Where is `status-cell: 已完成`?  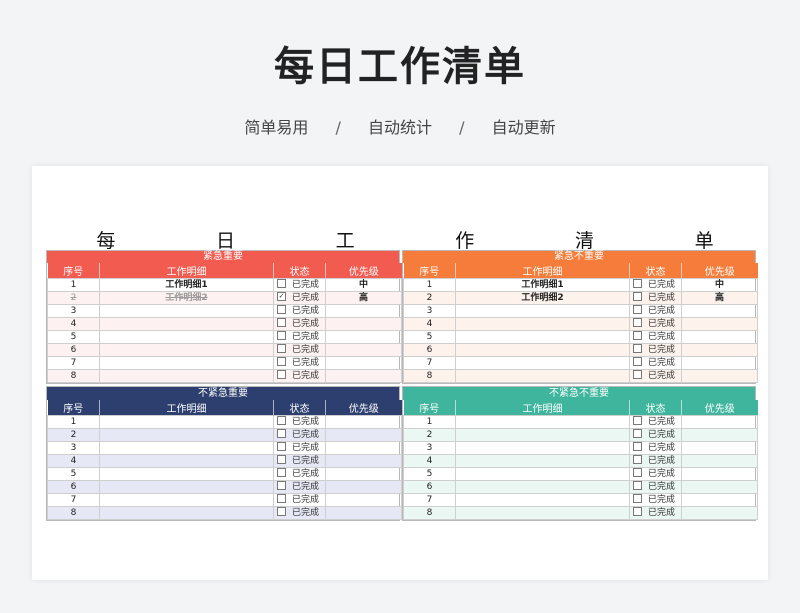
status-cell: 已完成 is located at coordinates (655, 474).